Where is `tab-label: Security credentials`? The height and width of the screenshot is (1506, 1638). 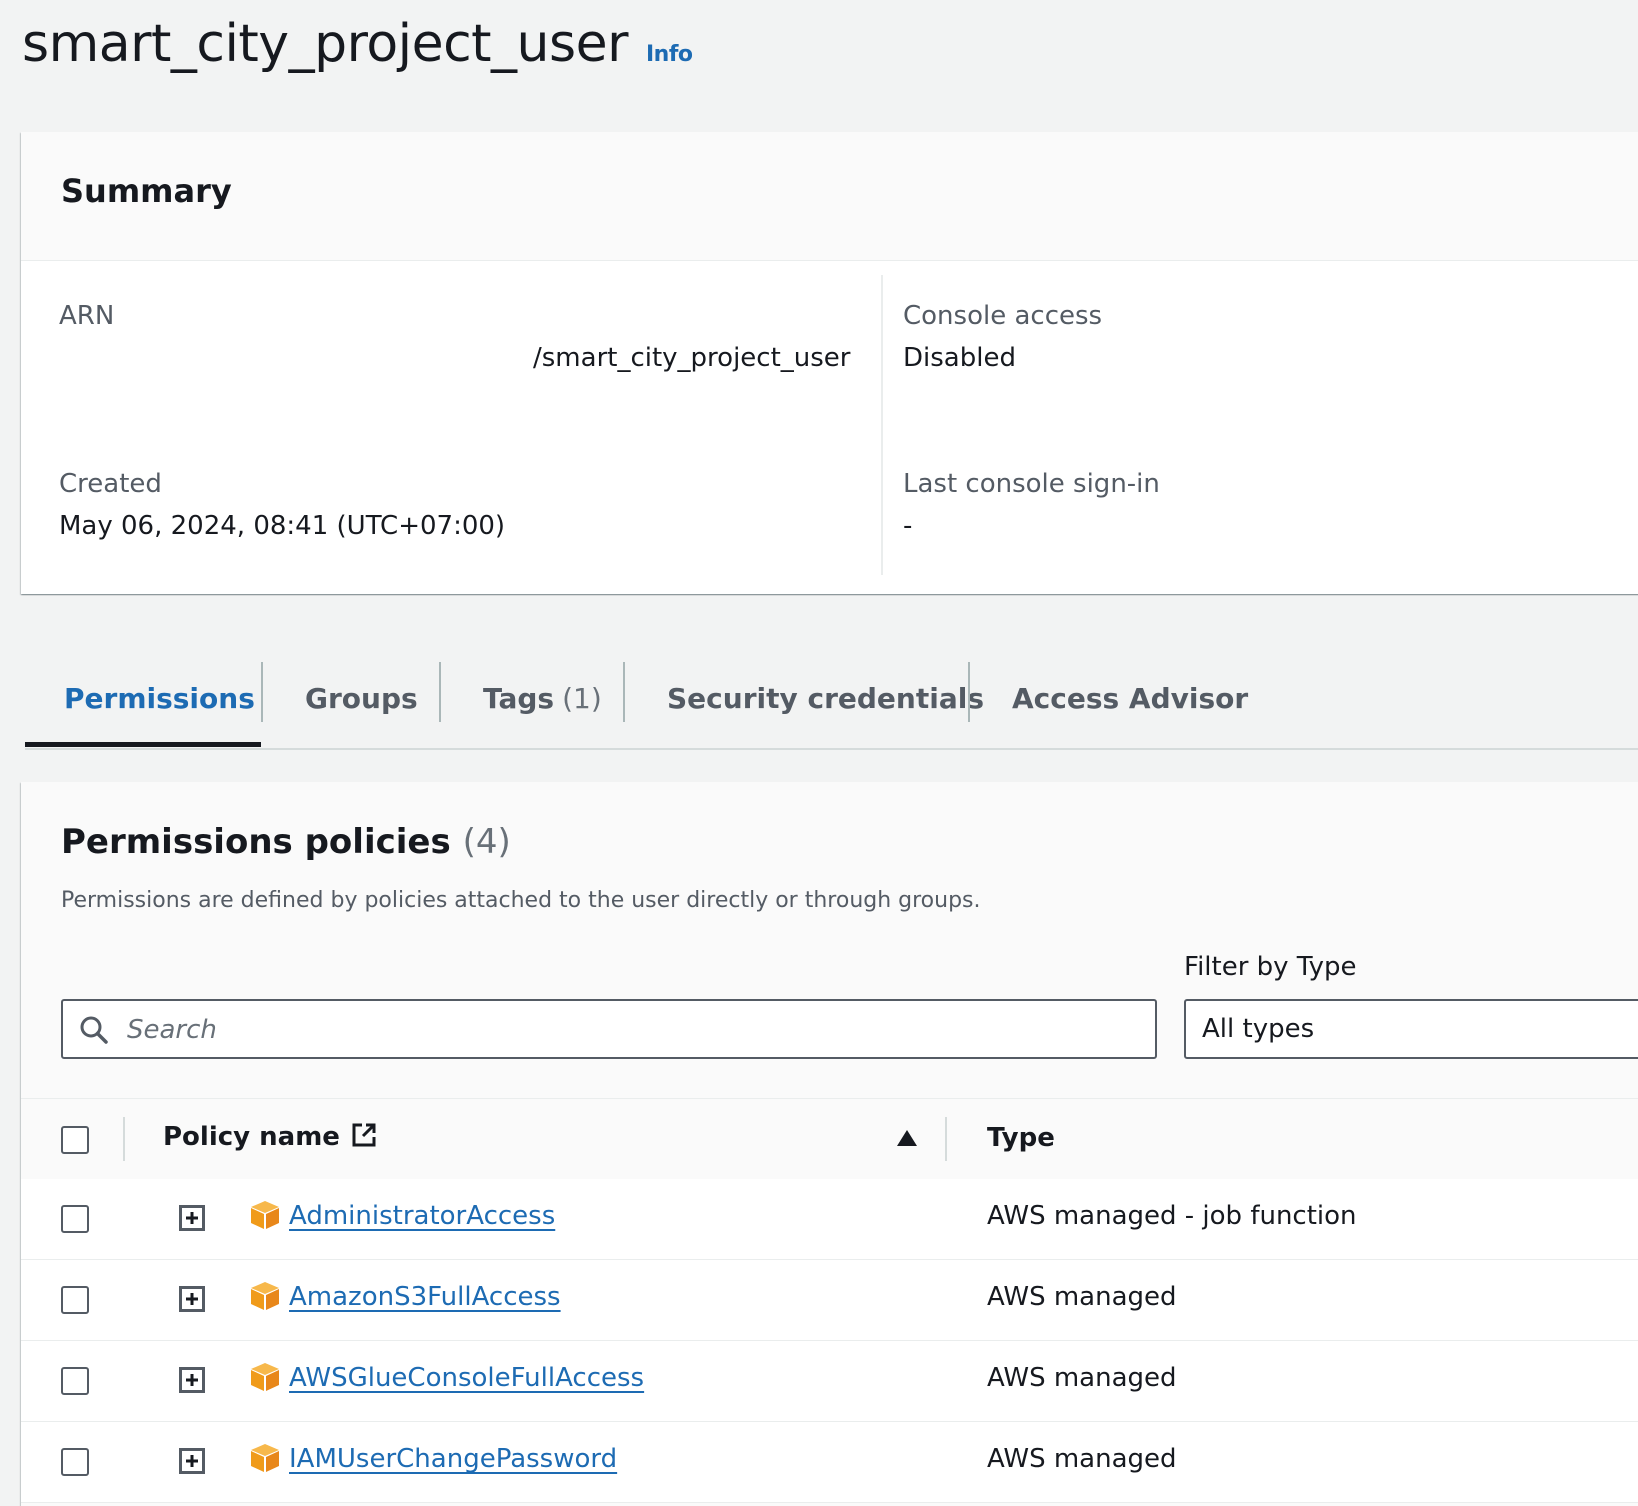 tab-label: Security credentials is located at coordinates (825, 698).